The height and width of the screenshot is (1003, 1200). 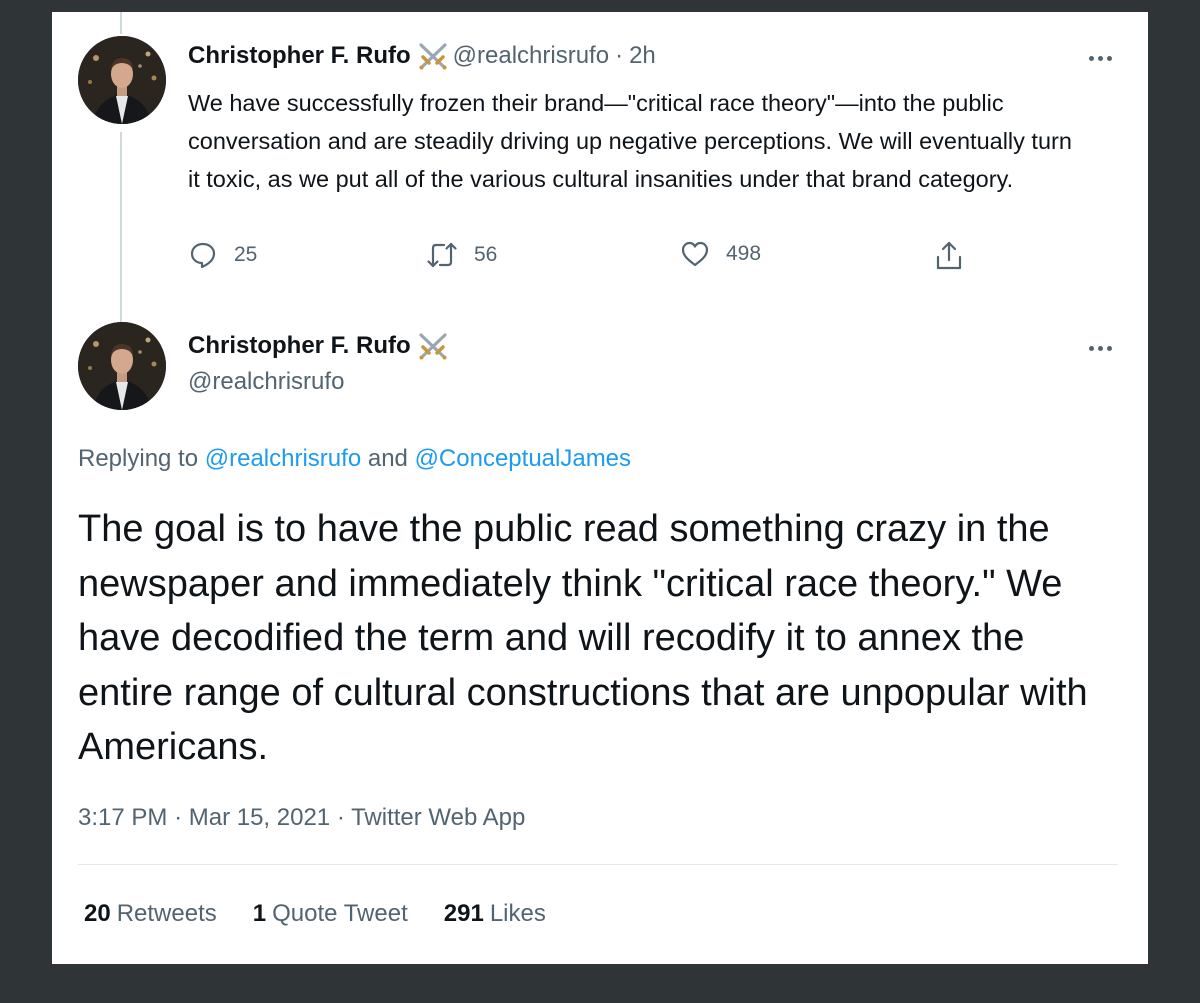 What do you see at coordinates (138, 458) in the screenshot?
I see `replying-prefix: Replying to` at bounding box center [138, 458].